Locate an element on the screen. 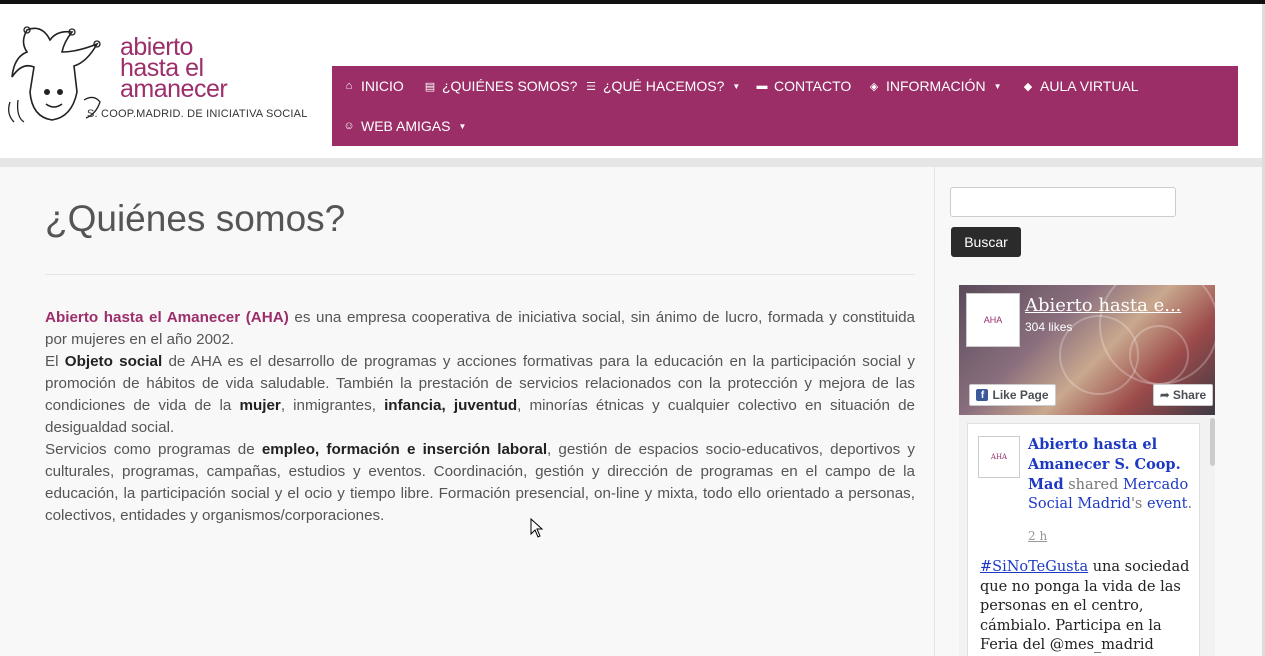 The height and width of the screenshot is (656, 1265). post-hashtag-link: #SiNoTeGusta is located at coordinates (1034, 567).